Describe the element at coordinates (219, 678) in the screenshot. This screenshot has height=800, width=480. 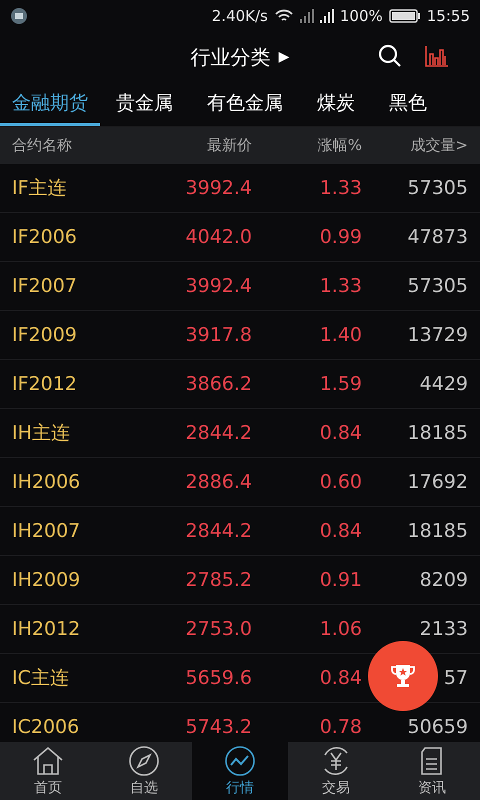
I see `price-cell: 5659.6` at that location.